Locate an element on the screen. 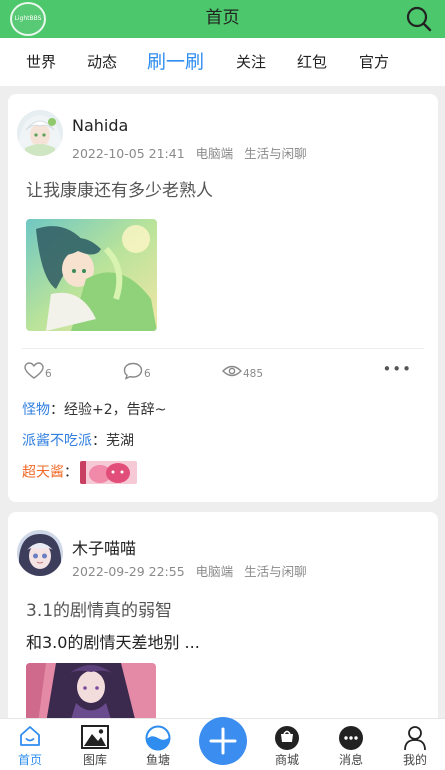  reply-author: 超天酱 is located at coordinates (43, 473).